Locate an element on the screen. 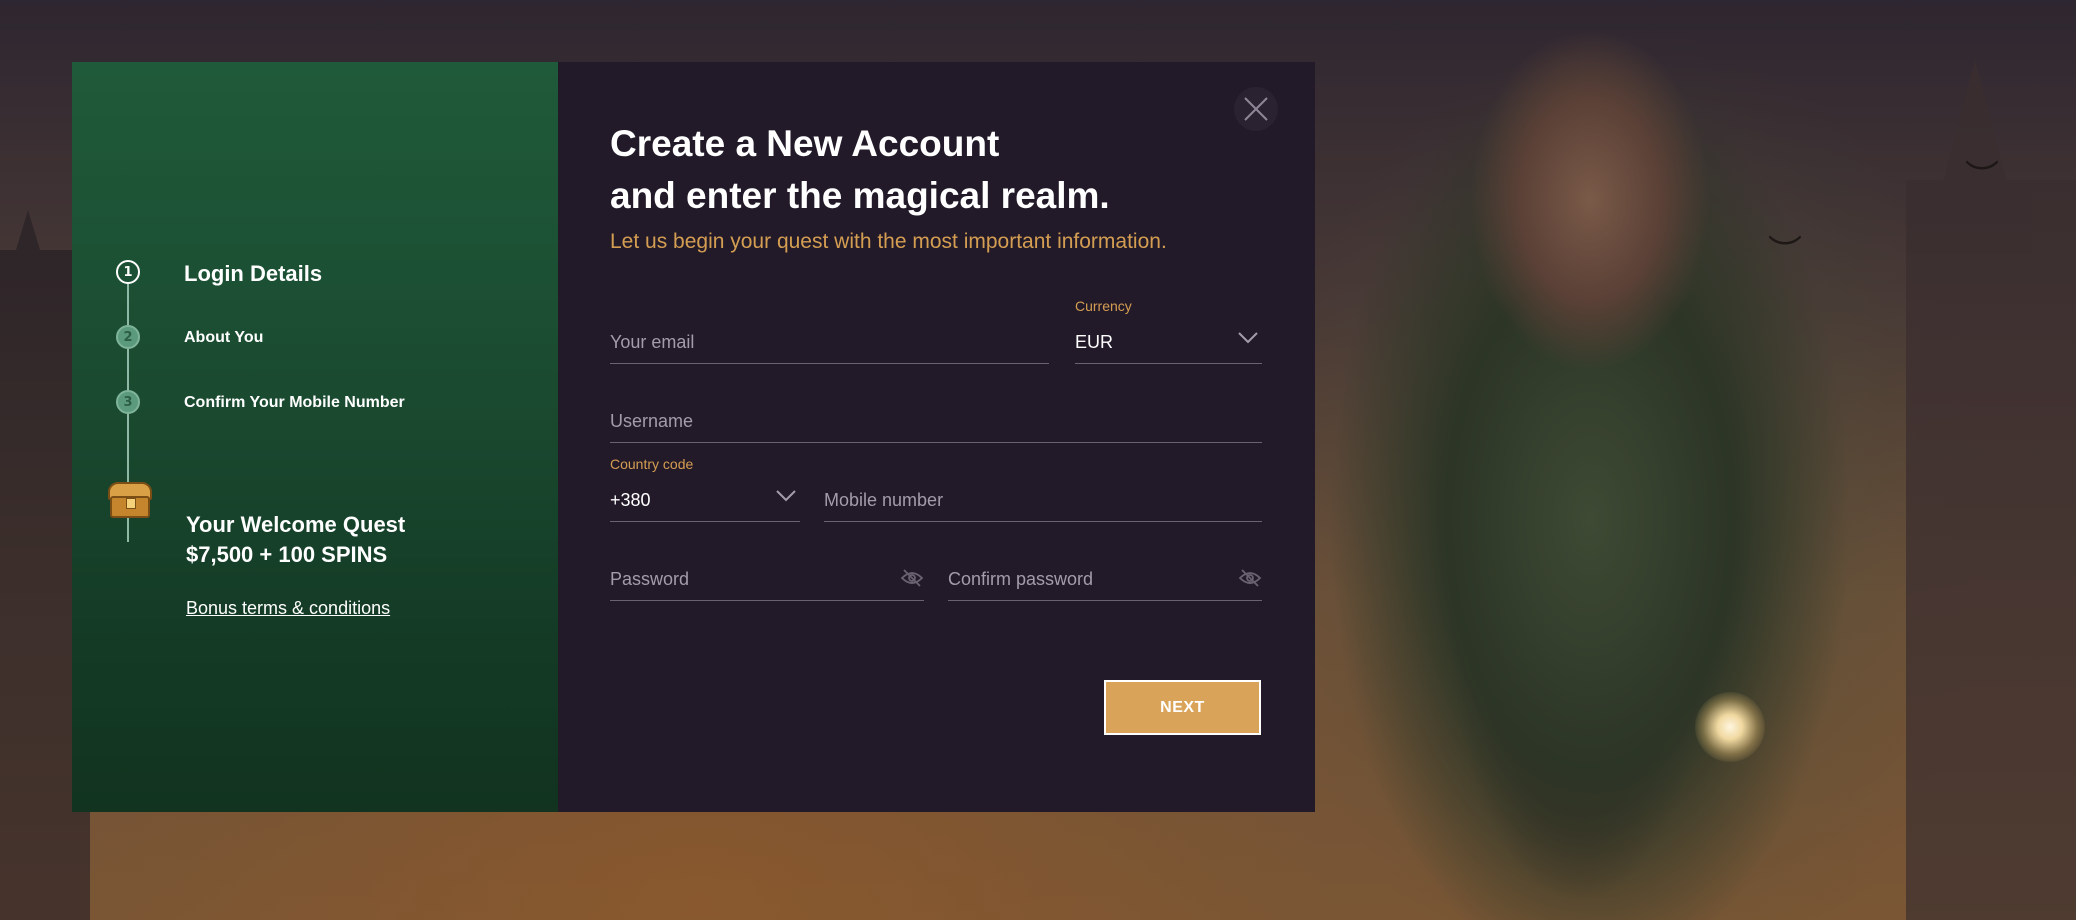  step-number-badge: 2 is located at coordinates (128, 337).